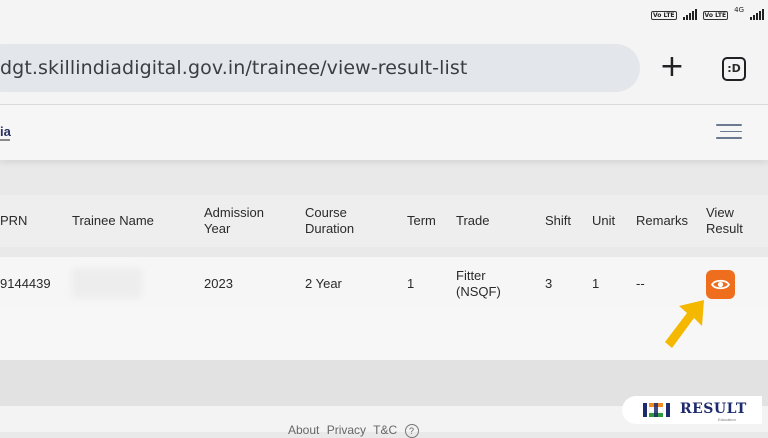 This screenshot has width=768, height=438. I want to click on cell-prn: 9144439, so click(25, 283).